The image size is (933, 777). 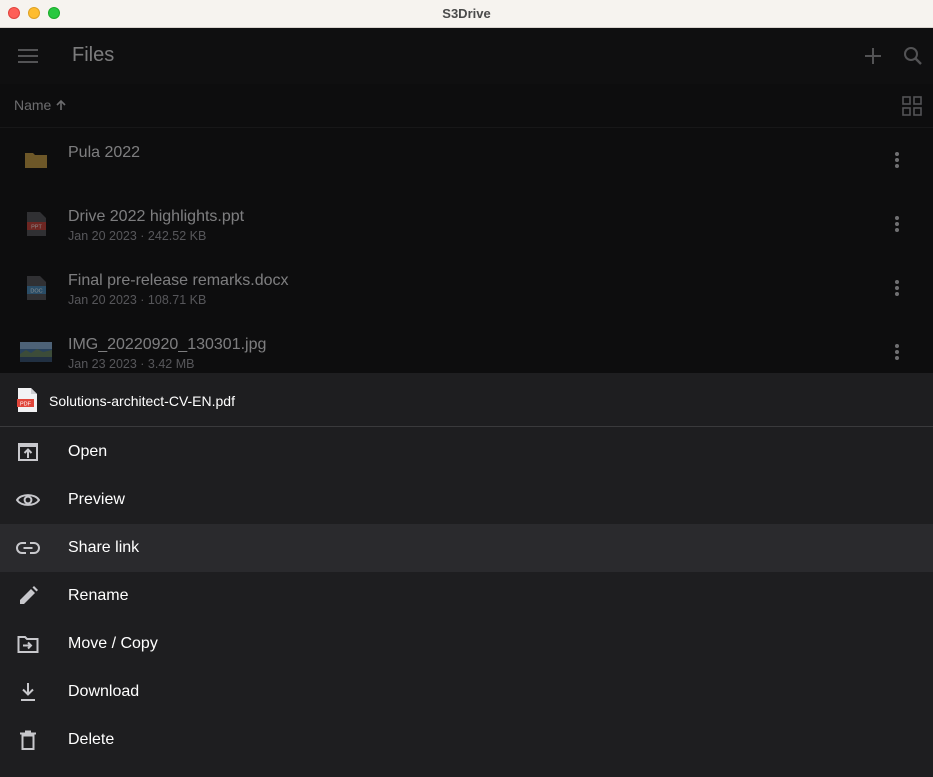 I want to click on window-title: S3Drive, so click(x=466, y=13).